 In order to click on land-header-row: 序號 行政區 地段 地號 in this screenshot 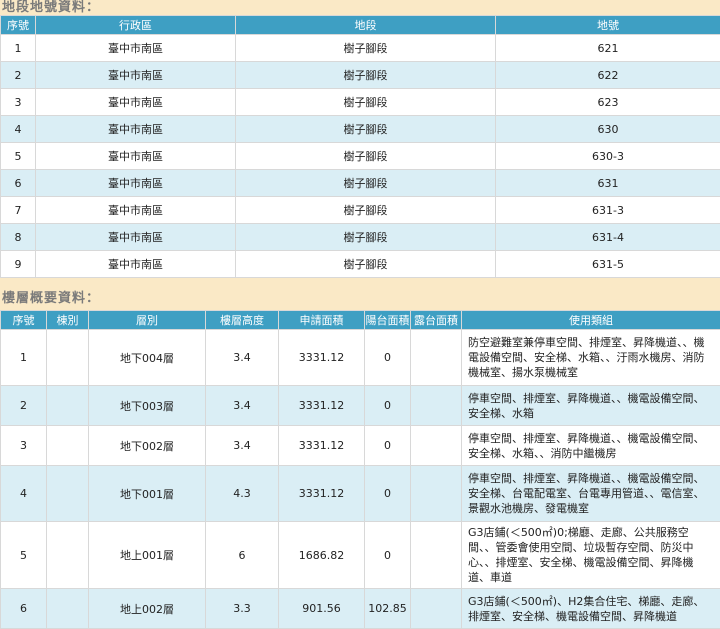, I will do `click(360, 25)`.